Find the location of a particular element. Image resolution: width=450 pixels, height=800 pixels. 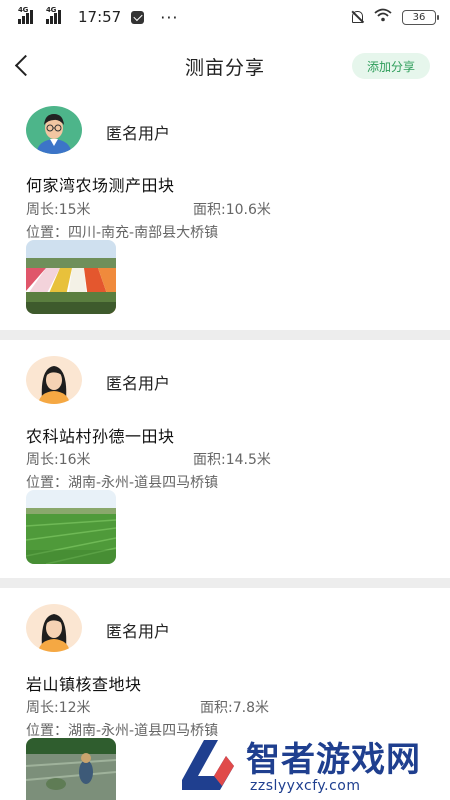

watermark-logo-icon is located at coordinates (207, 763).